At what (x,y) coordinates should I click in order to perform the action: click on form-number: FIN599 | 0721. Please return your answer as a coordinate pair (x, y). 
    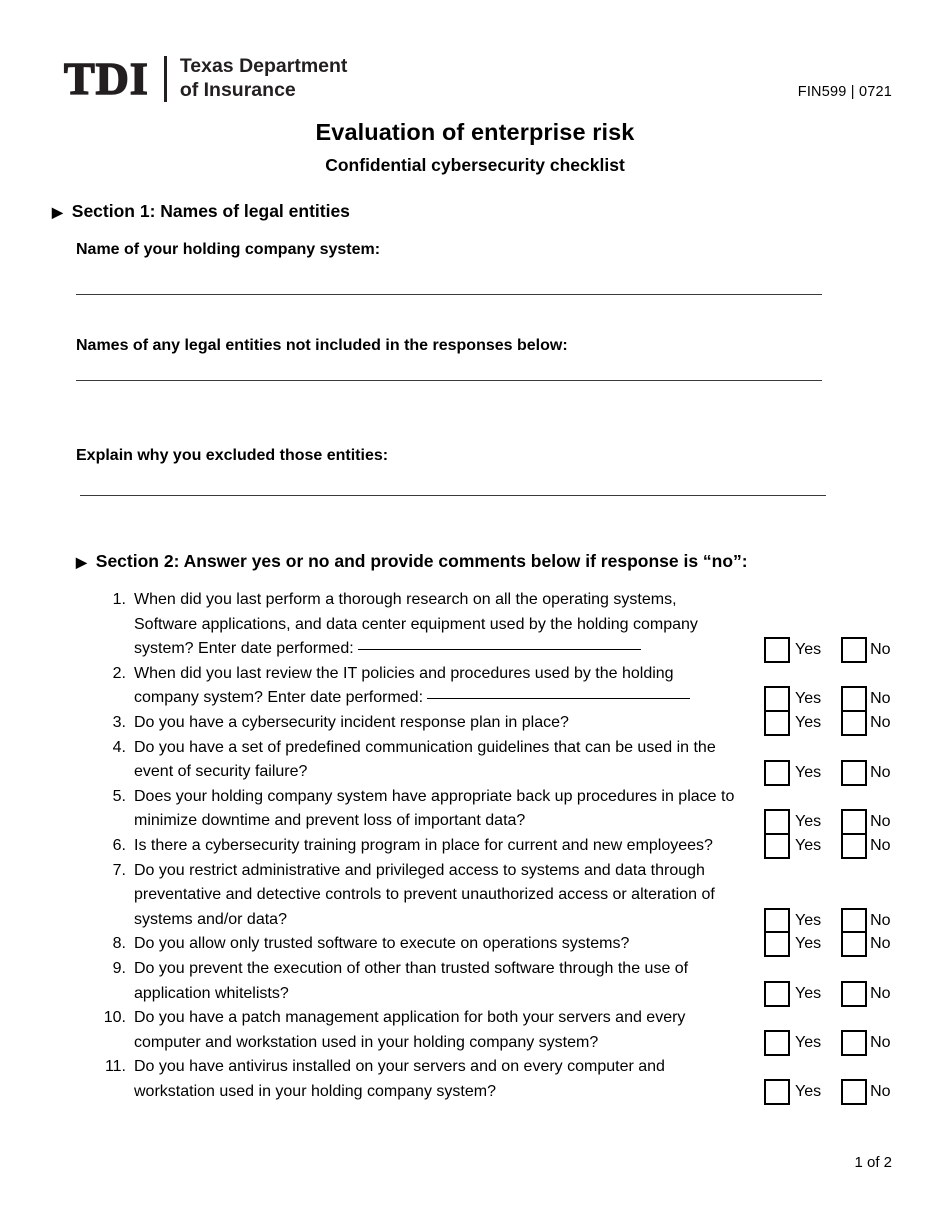
    Looking at the image, I should click on (844, 92).